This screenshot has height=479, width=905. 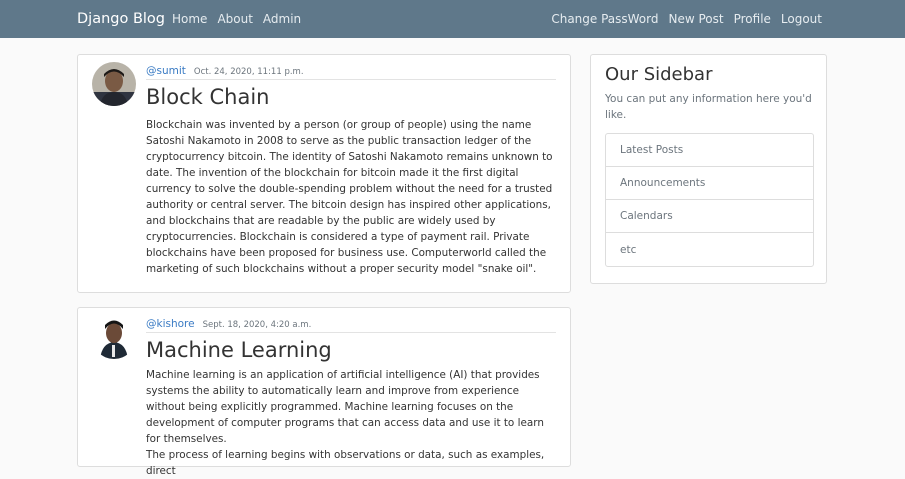 What do you see at coordinates (351, 72) in the screenshot?
I see `post-meta: @sumit Oct. 24, 2020, 11:11 p.m.` at bounding box center [351, 72].